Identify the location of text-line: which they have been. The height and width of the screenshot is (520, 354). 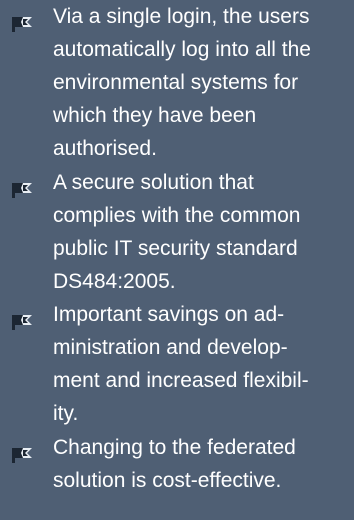
(155, 115).